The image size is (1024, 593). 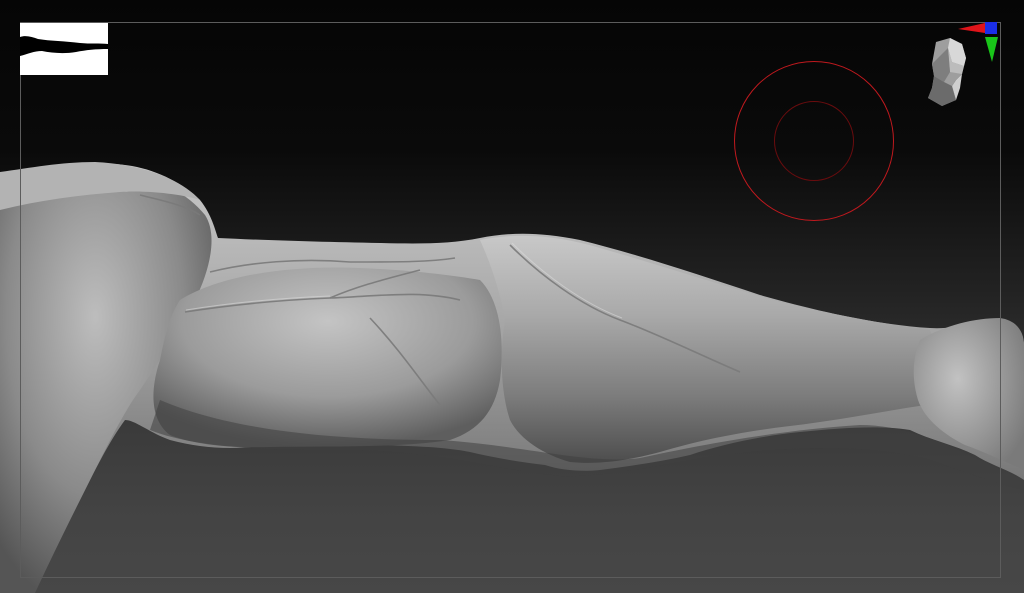 What do you see at coordinates (64, 46) in the screenshot?
I see `navigator-silhouette-icon` at bounding box center [64, 46].